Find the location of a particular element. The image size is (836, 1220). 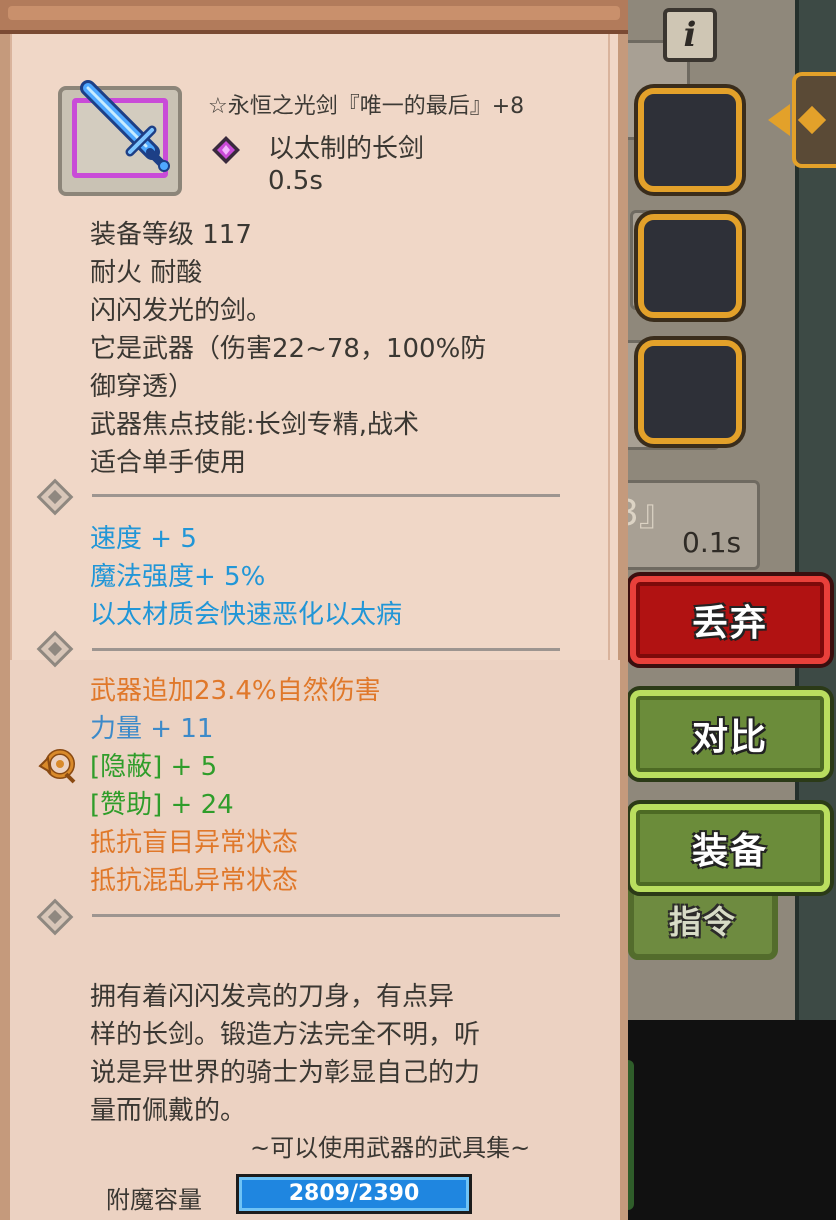

weapon-damage-line-1: 它是武器（伤害22~78，100%防 is located at coordinates (288, 349).